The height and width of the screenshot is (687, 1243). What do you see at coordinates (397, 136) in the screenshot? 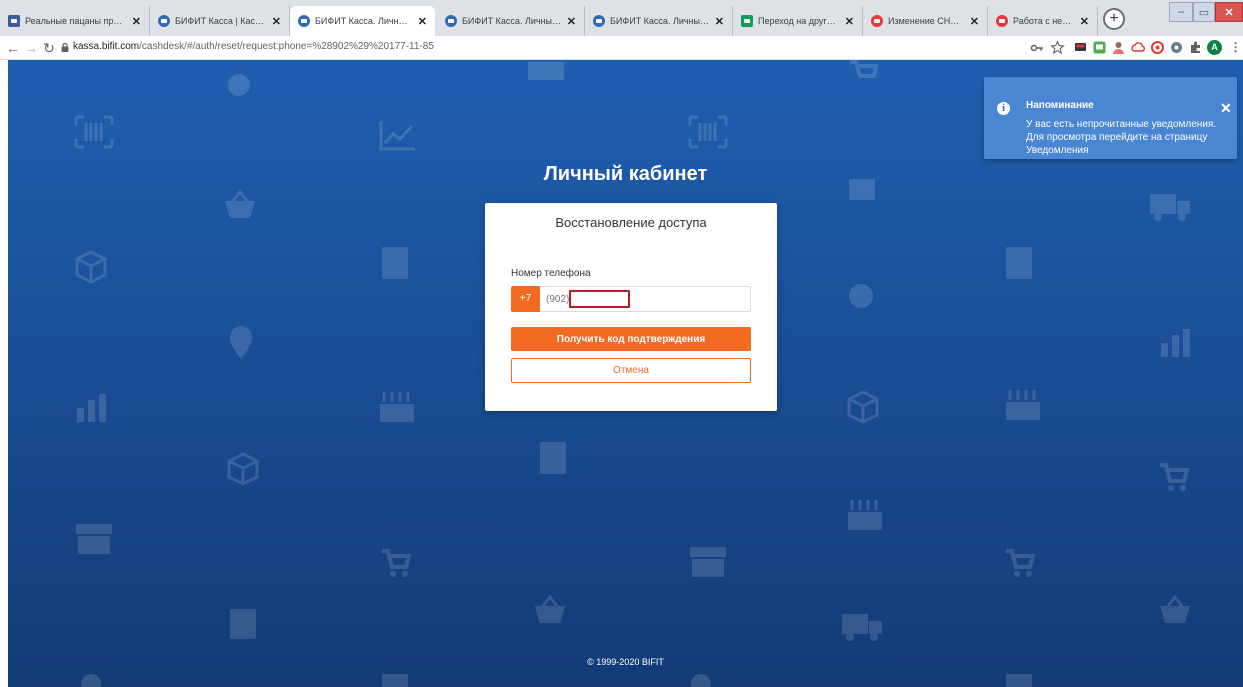
I see `line-chart-icon` at bounding box center [397, 136].